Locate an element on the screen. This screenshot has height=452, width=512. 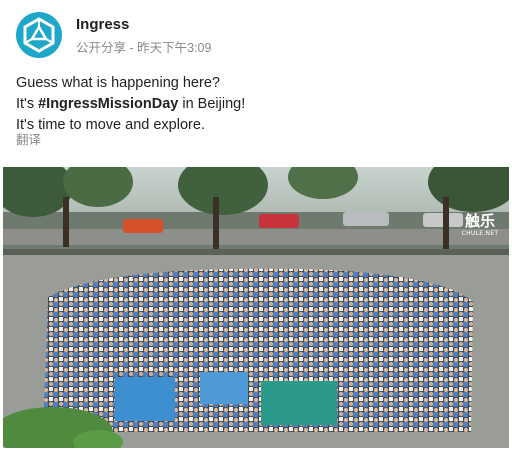
author-name: Ingress is located at coordinates (102, 24).